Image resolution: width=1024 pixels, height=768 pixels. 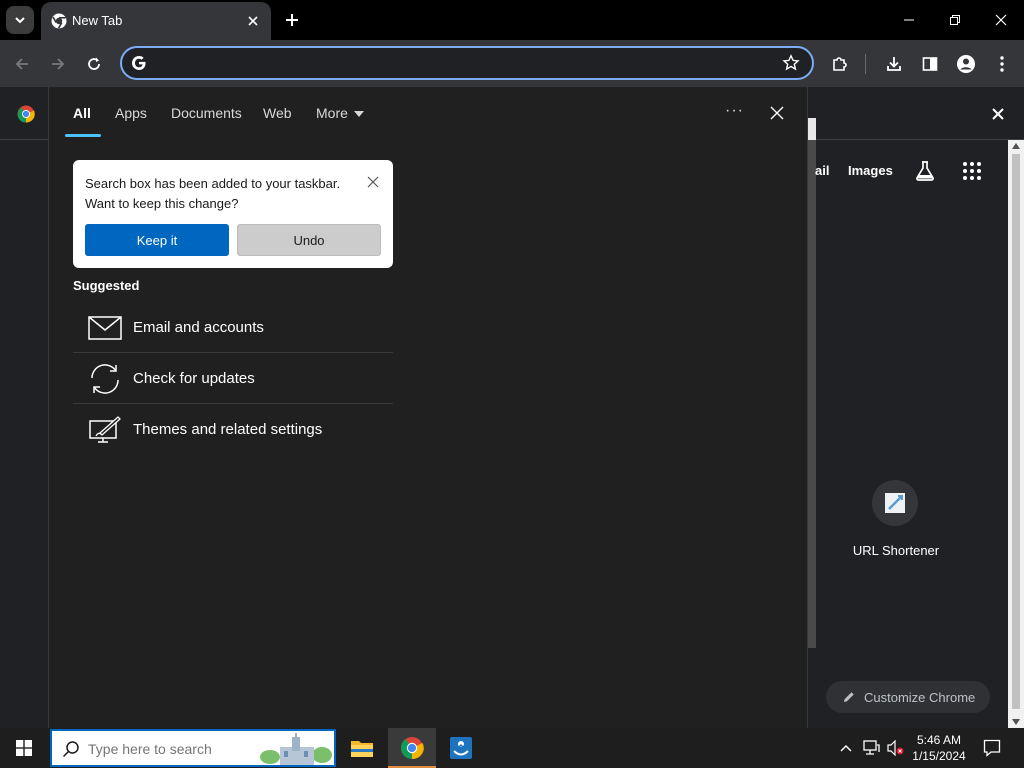 I want to click on keep-it-button: Keep it, so click(x=157, y=240).